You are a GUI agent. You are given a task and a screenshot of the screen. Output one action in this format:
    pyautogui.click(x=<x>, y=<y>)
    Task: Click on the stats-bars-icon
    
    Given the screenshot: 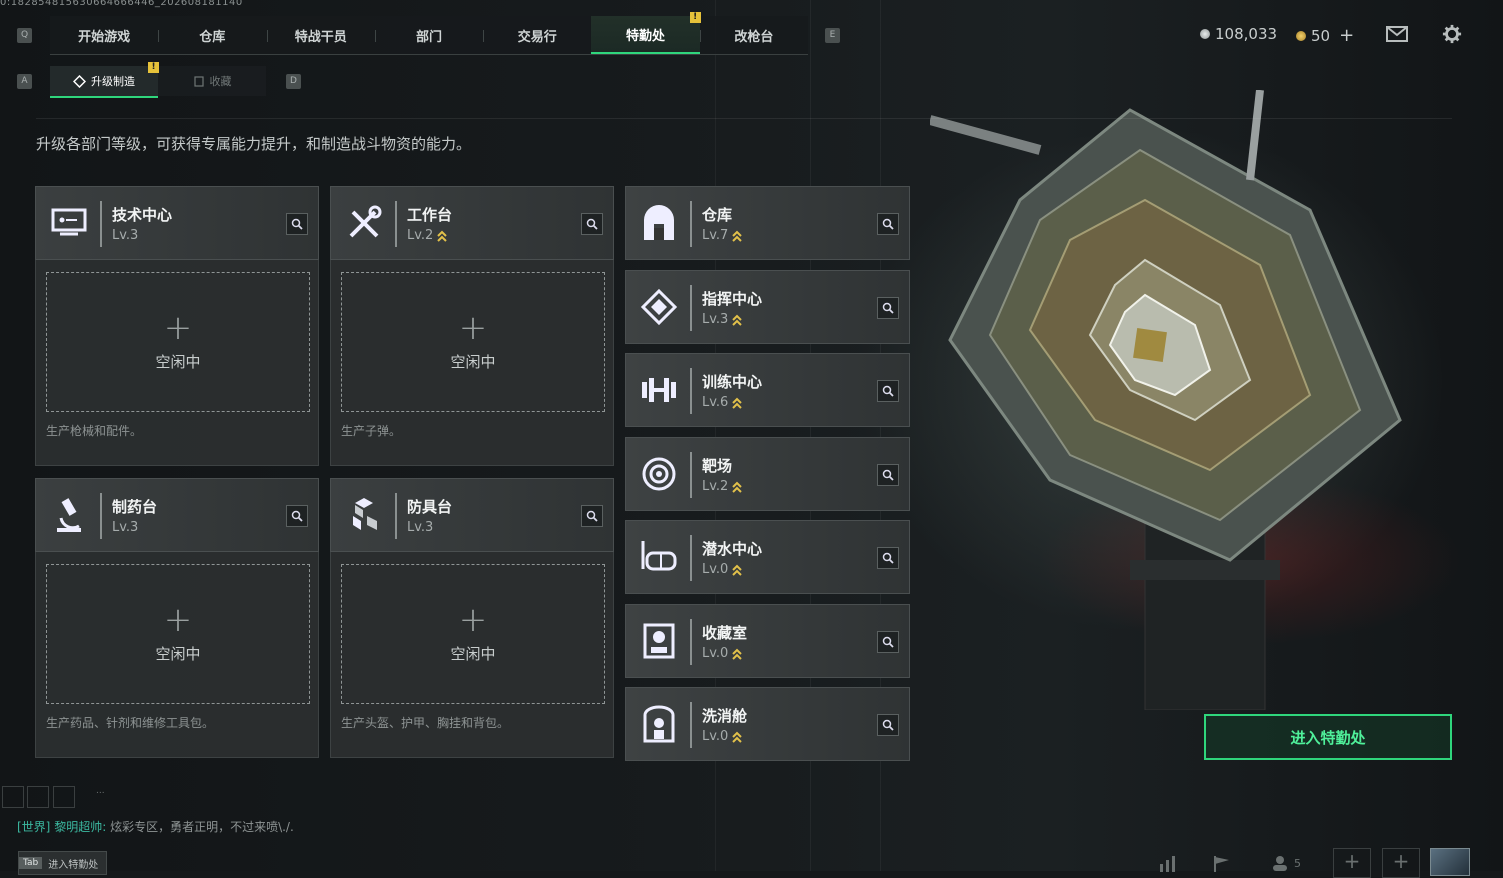 What is the action you would take?
    pyautogui.click(x=1169, y=864)
    